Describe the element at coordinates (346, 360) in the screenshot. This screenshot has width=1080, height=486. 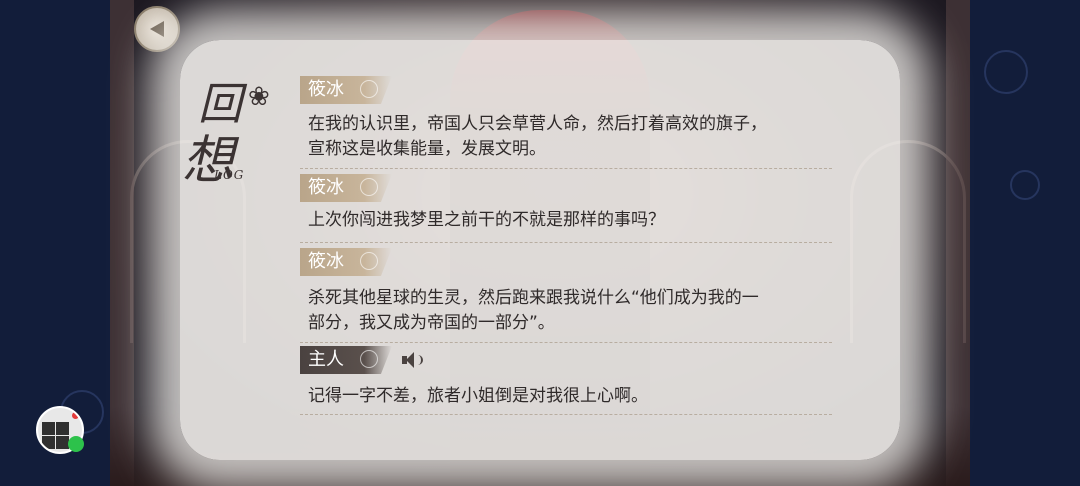
I see `speaker-tag: 主人` at that location.